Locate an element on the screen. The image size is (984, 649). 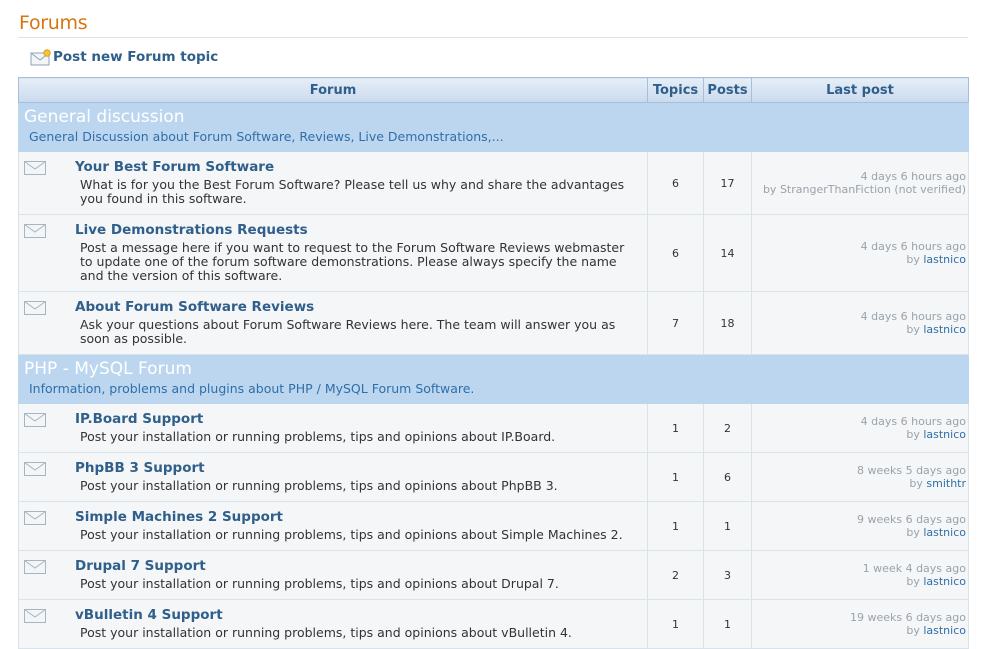
forum-name-link: vBulletin 4 Support is located at coordinates (356, 615).